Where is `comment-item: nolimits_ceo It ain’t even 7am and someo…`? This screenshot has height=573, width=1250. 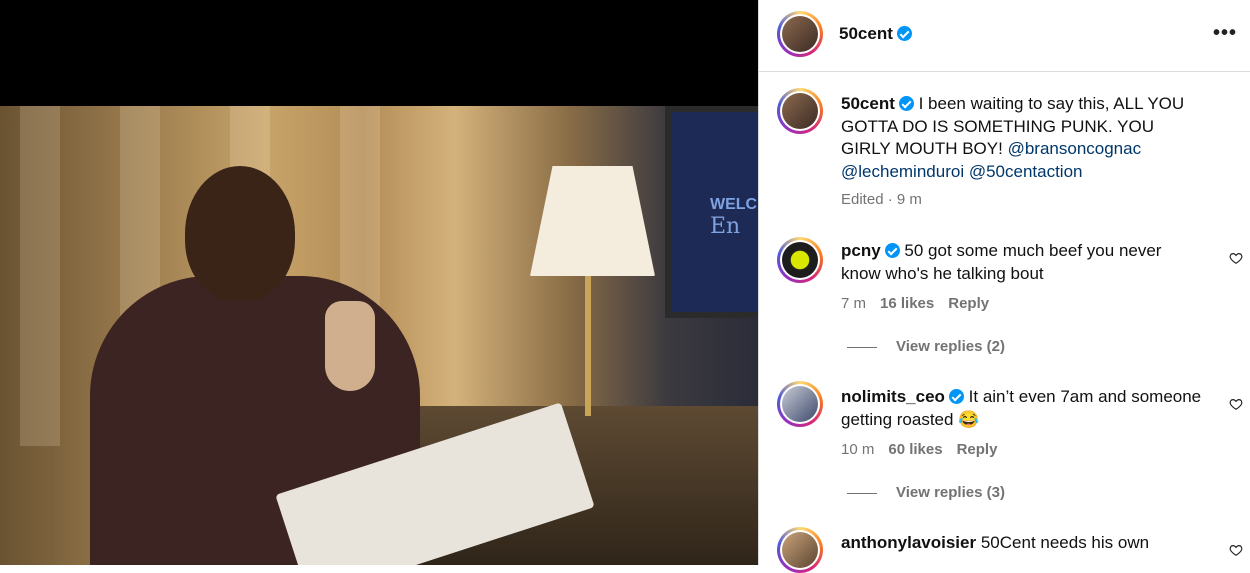
comment-item: nolimits_ceo It ain’t even 7am and someo… is located at coordinates (1023, 408).